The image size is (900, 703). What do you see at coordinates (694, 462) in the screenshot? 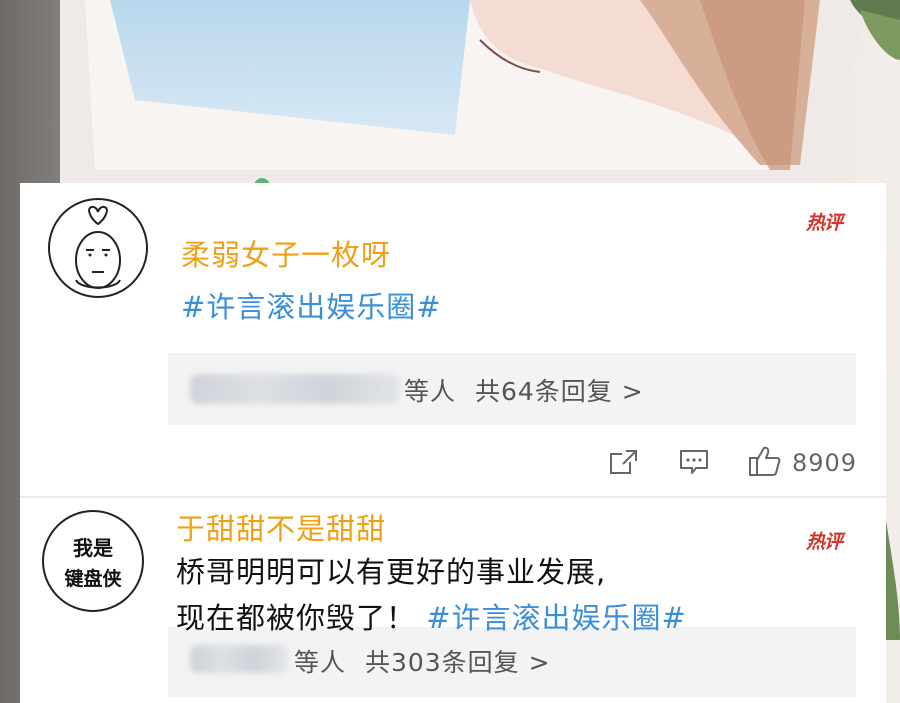
I see `comment-icon` at bounding box center [694, 462].